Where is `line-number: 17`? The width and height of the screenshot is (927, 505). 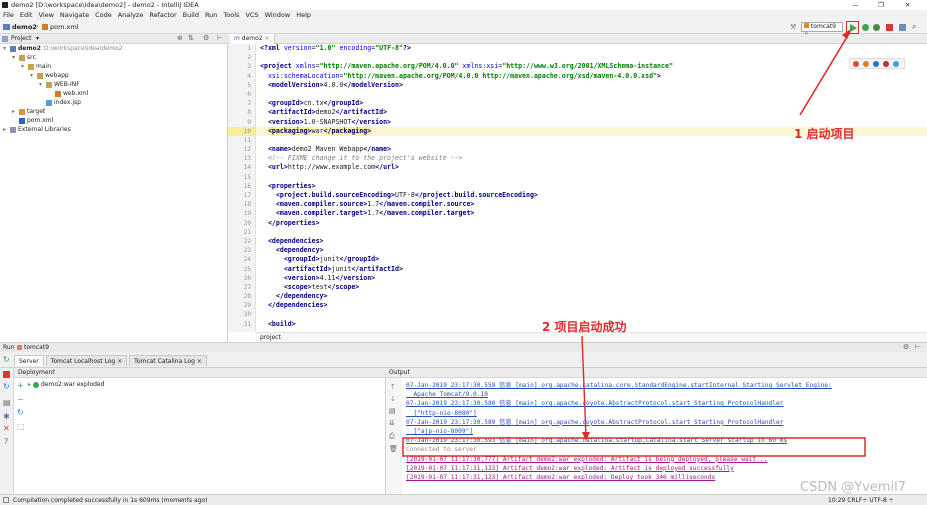 line-number: 17 is located at coordinates (247, 195).